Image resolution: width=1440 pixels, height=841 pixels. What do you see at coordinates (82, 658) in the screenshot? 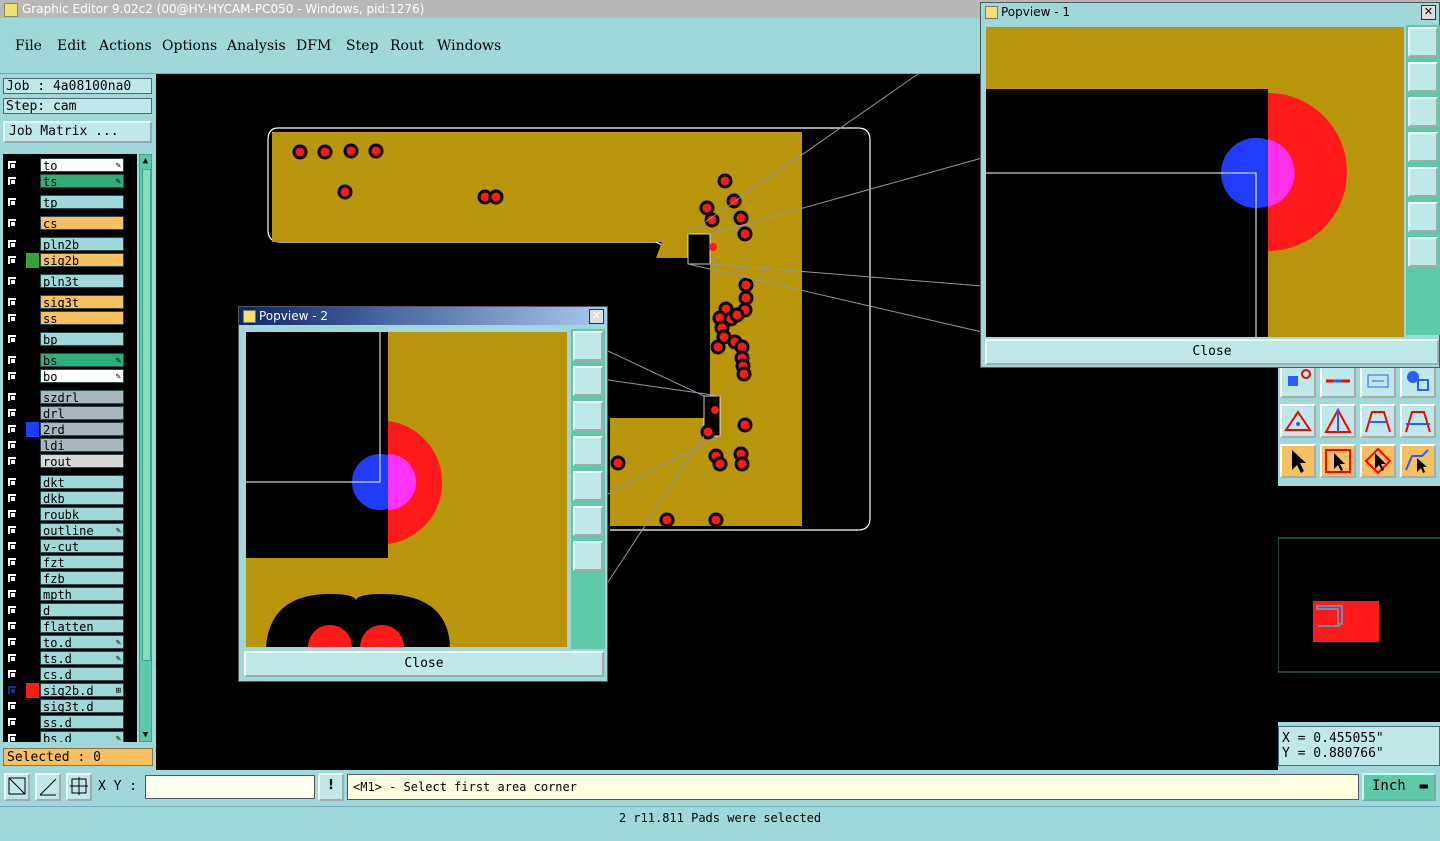
I see `layer-name: ts.d ✎` at bounding box center [82, 658].